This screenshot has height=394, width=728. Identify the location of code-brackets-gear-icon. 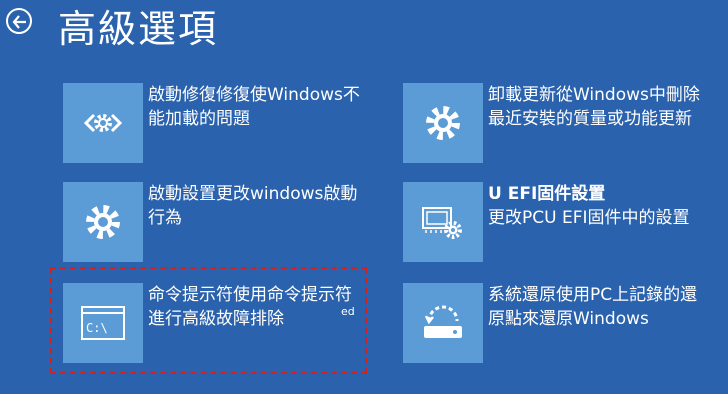
(103, 123).